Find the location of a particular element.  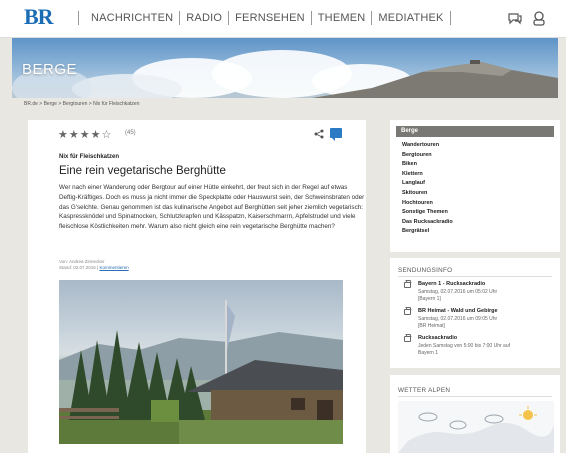

sidebar-item-bergraetsel: Bergrätsel is located at coordinates (427, 232).